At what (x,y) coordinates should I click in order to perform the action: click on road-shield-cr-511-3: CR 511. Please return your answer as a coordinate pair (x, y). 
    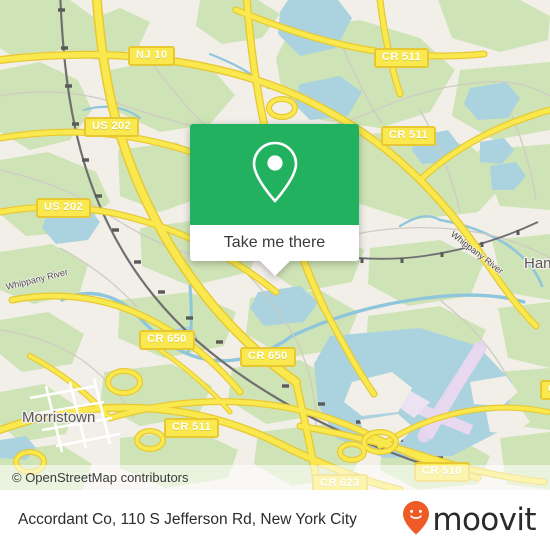
    Looking at the image, I should click on (192, 428).